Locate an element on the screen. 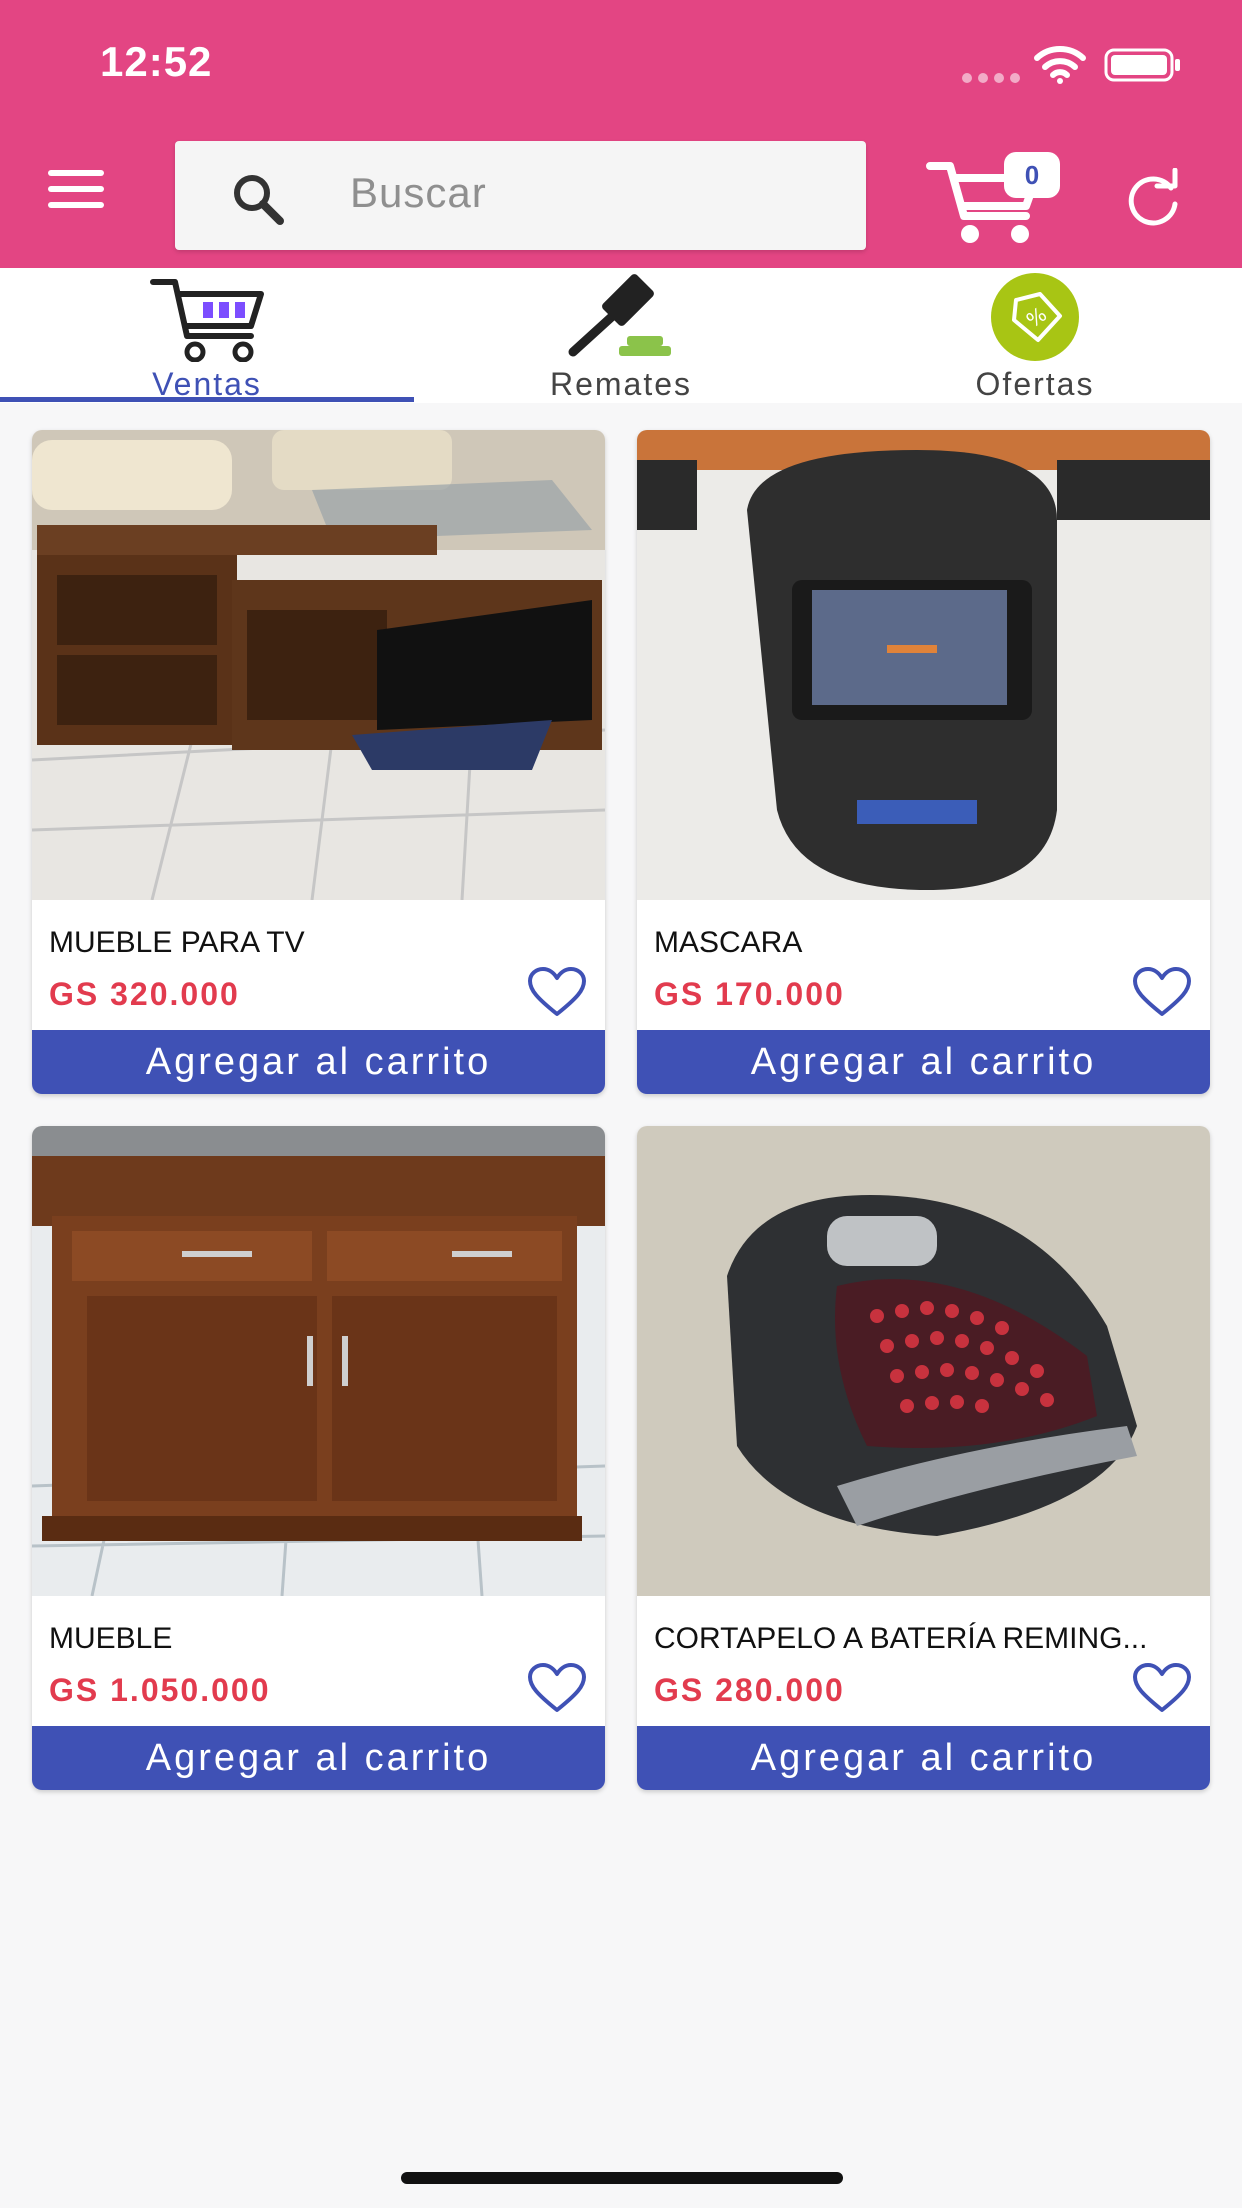 This screenshot has width=1242, height=2208. tab-remates: Remates is located at coordinates (621, 335).